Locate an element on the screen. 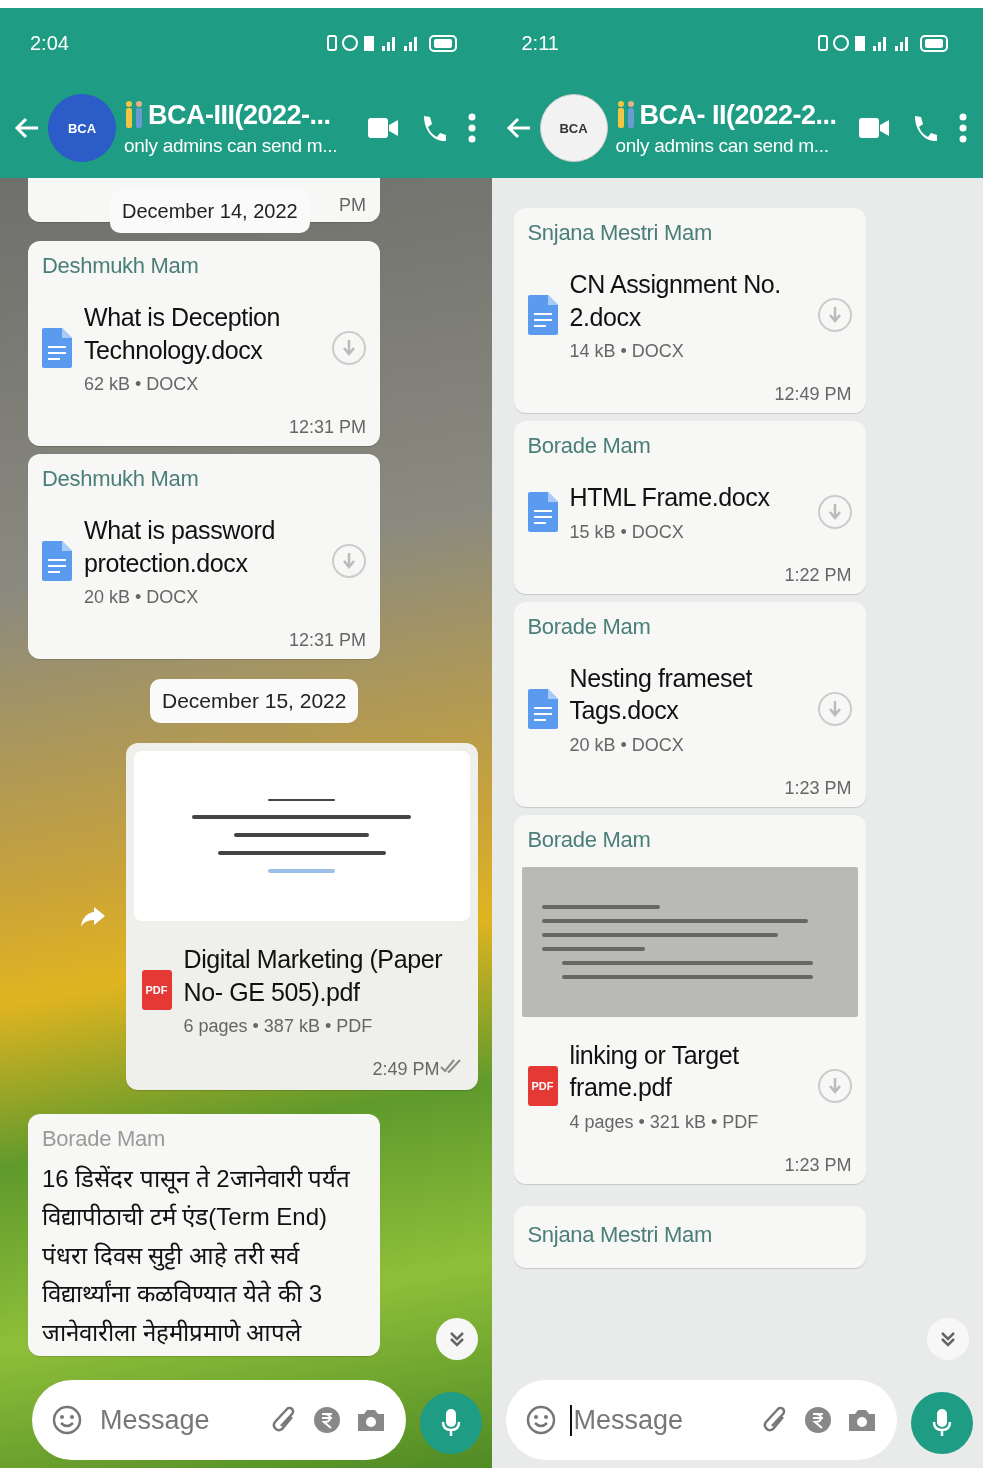 The width and height of the screenshot is (983, 1468). document-message: Borade Mam PDF linking or Target frame.pdf 4 pages • 321 kB • PDF 1:23 PM is located at coordinates (689, 999).